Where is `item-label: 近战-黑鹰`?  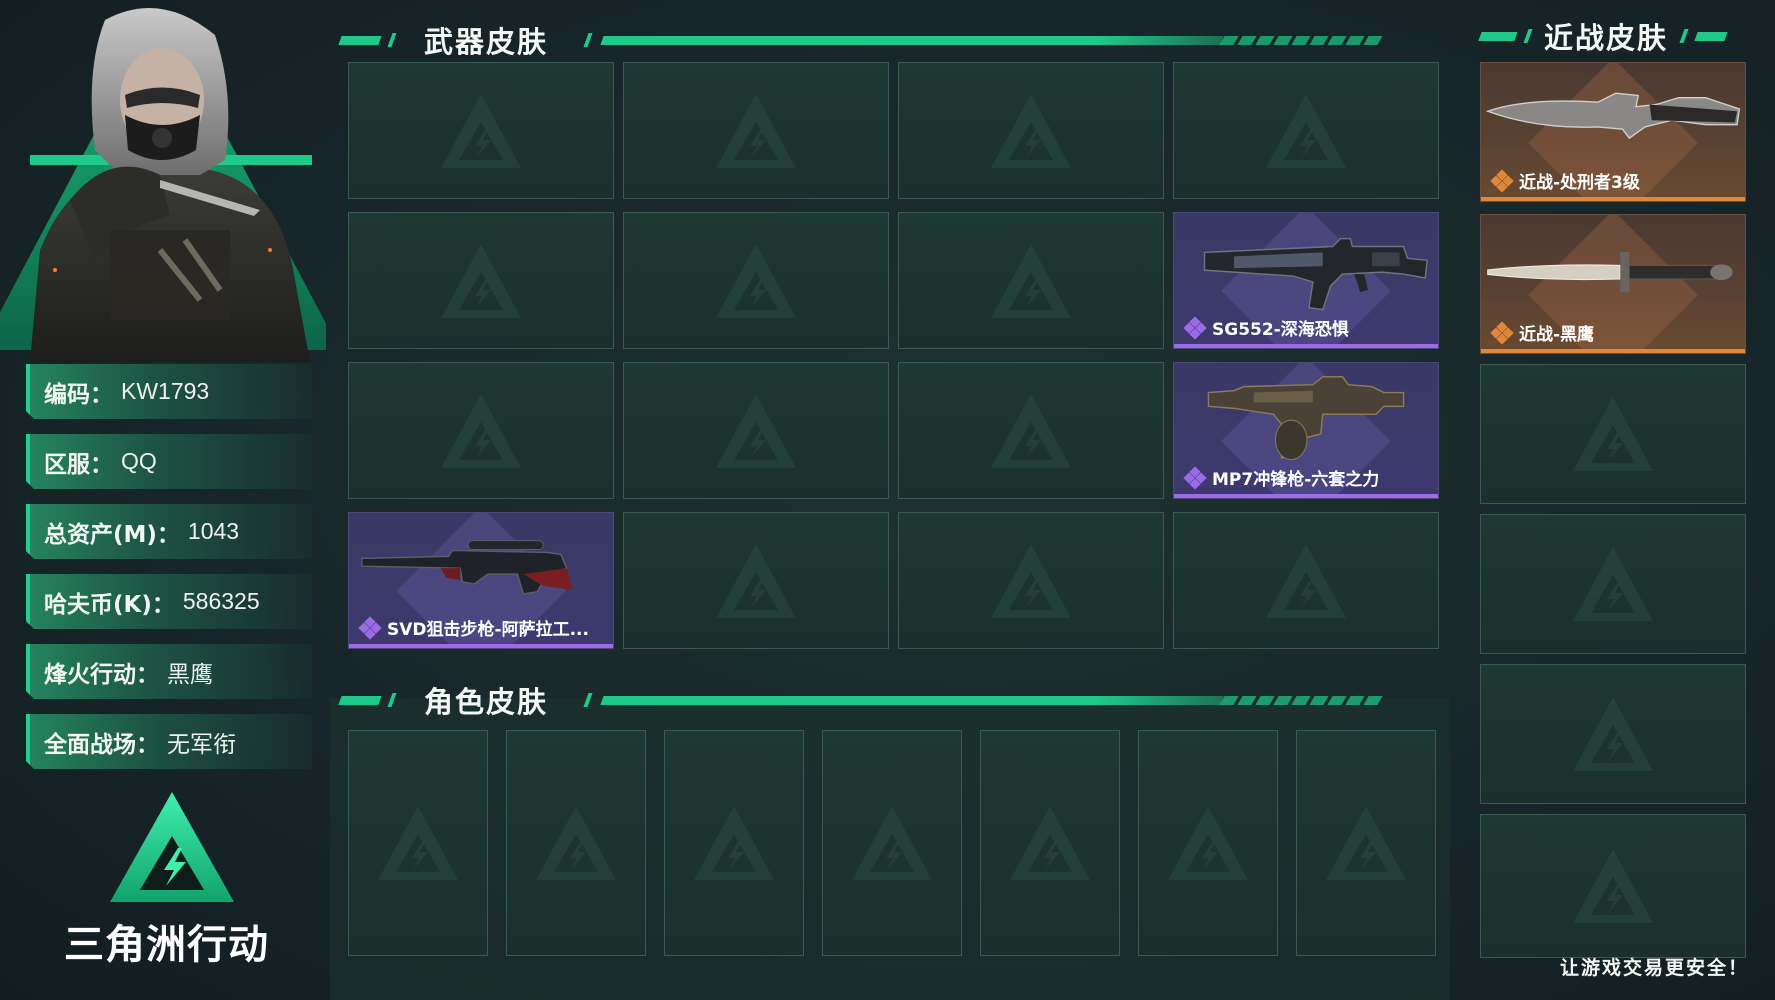 item-label: 近战-黑鹰 is located at coordinates (1542, 332).